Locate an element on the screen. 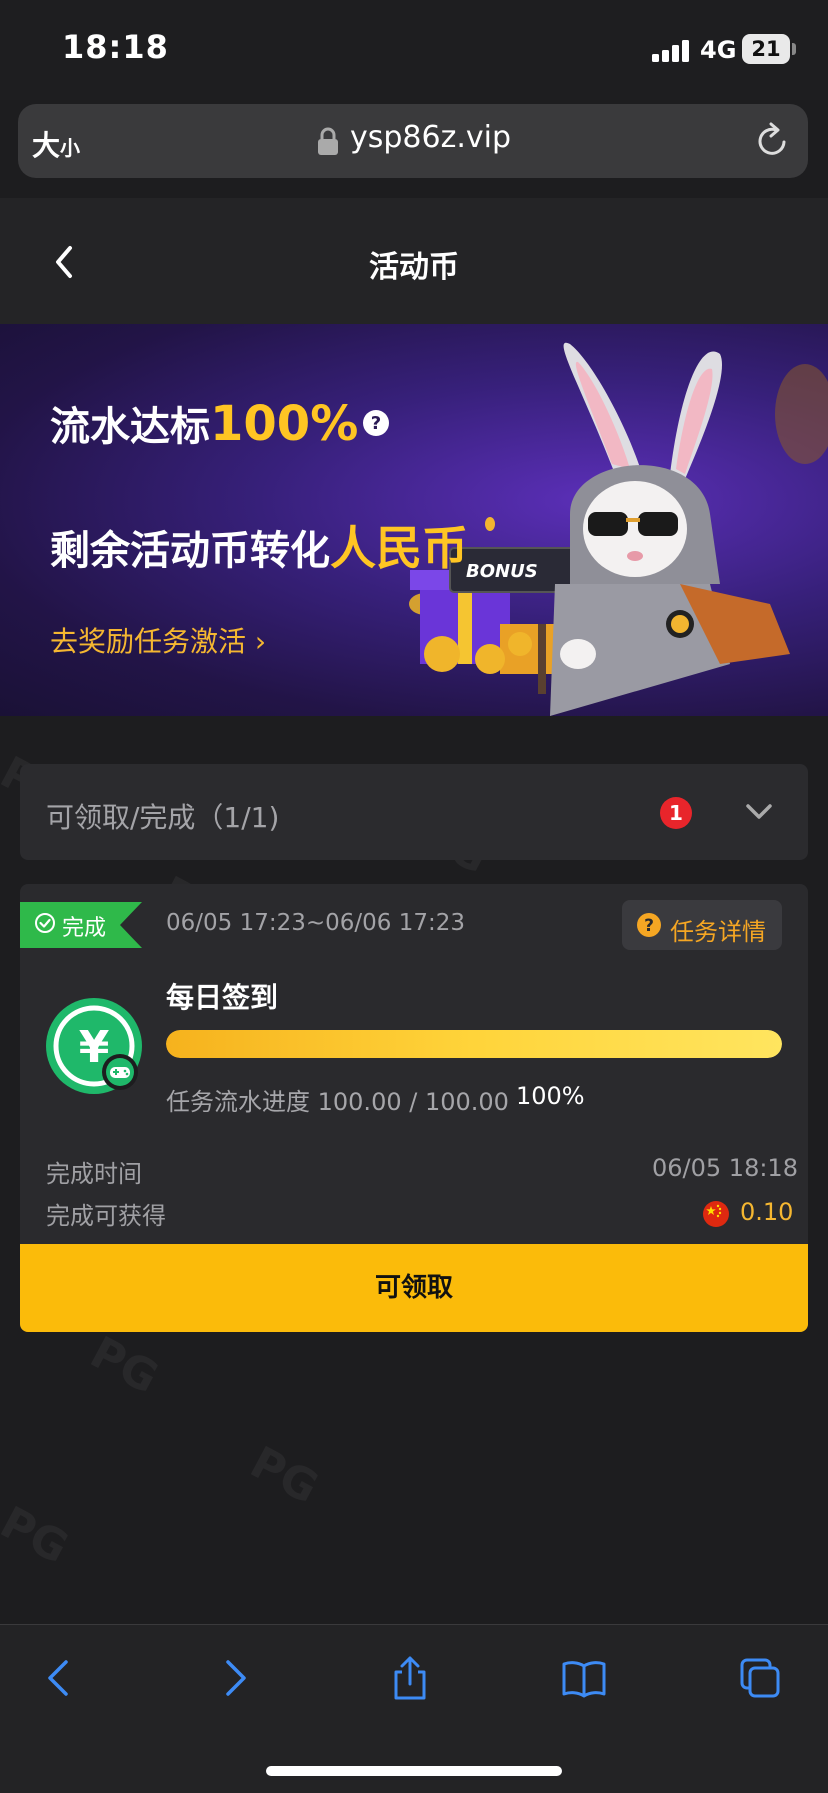 Image resolution: width=828 pixels, height=1793 pixels. banner-headline: 流水达标100% is located at coordinates (204, 423).